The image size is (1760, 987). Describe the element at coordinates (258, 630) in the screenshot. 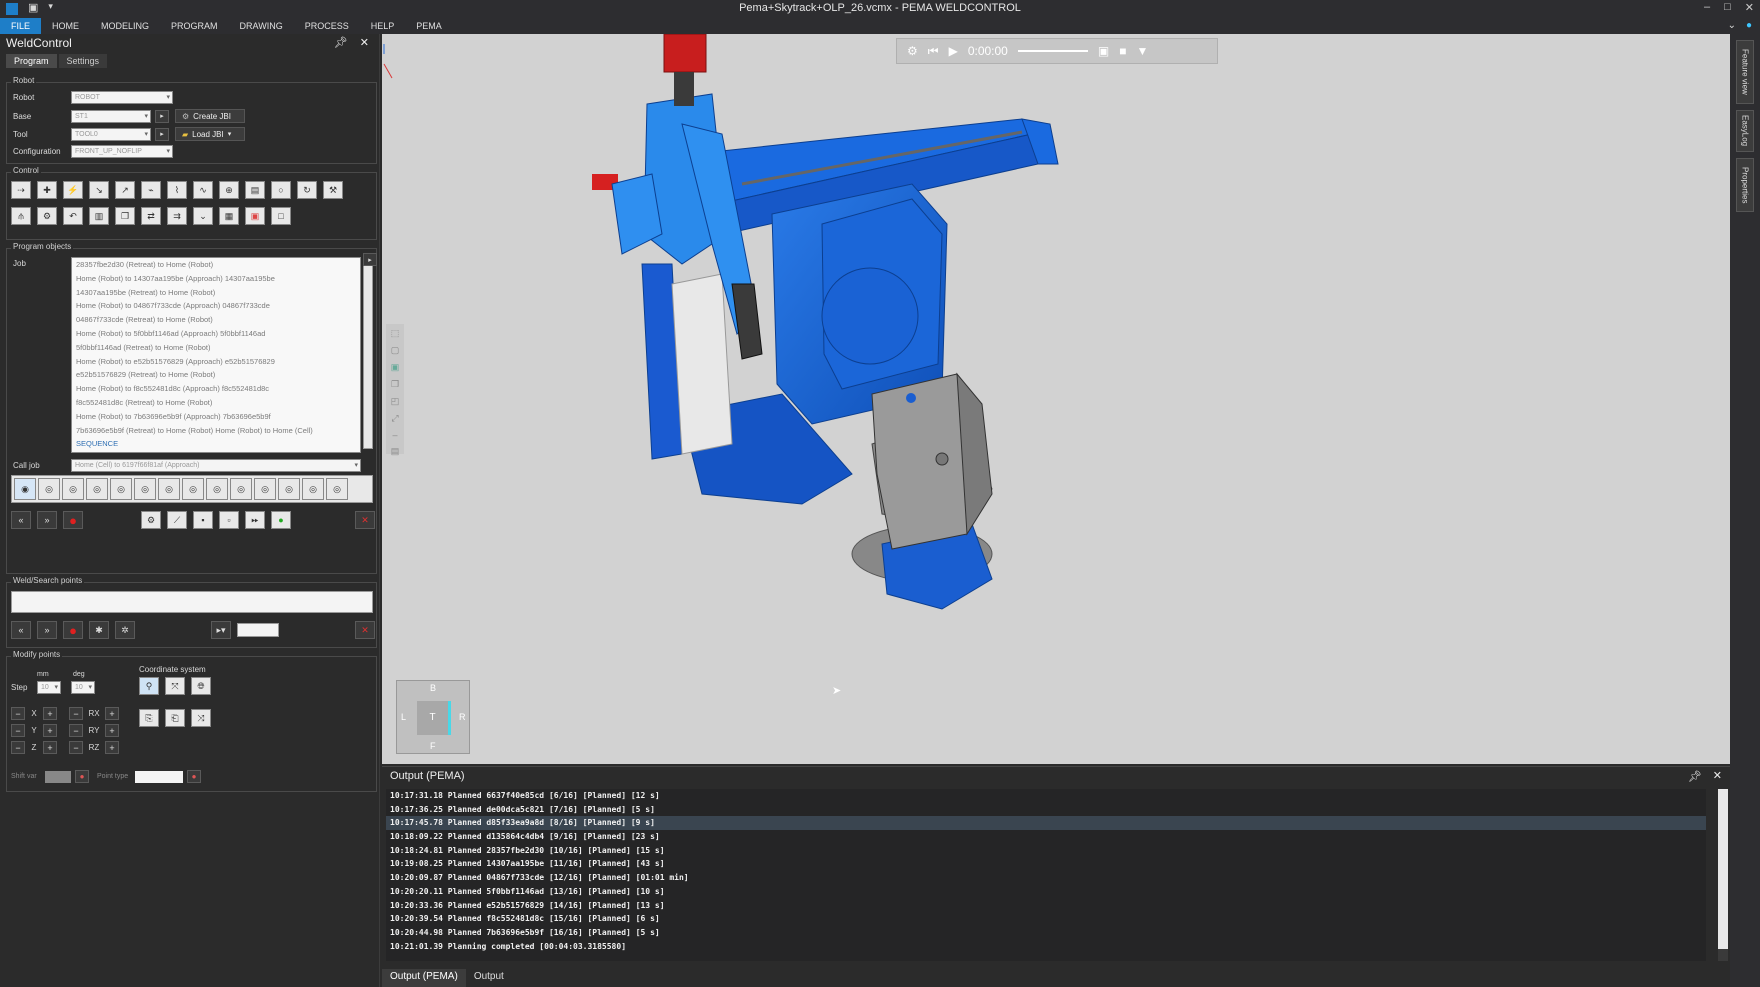

I see `weld-value-input` at that location.